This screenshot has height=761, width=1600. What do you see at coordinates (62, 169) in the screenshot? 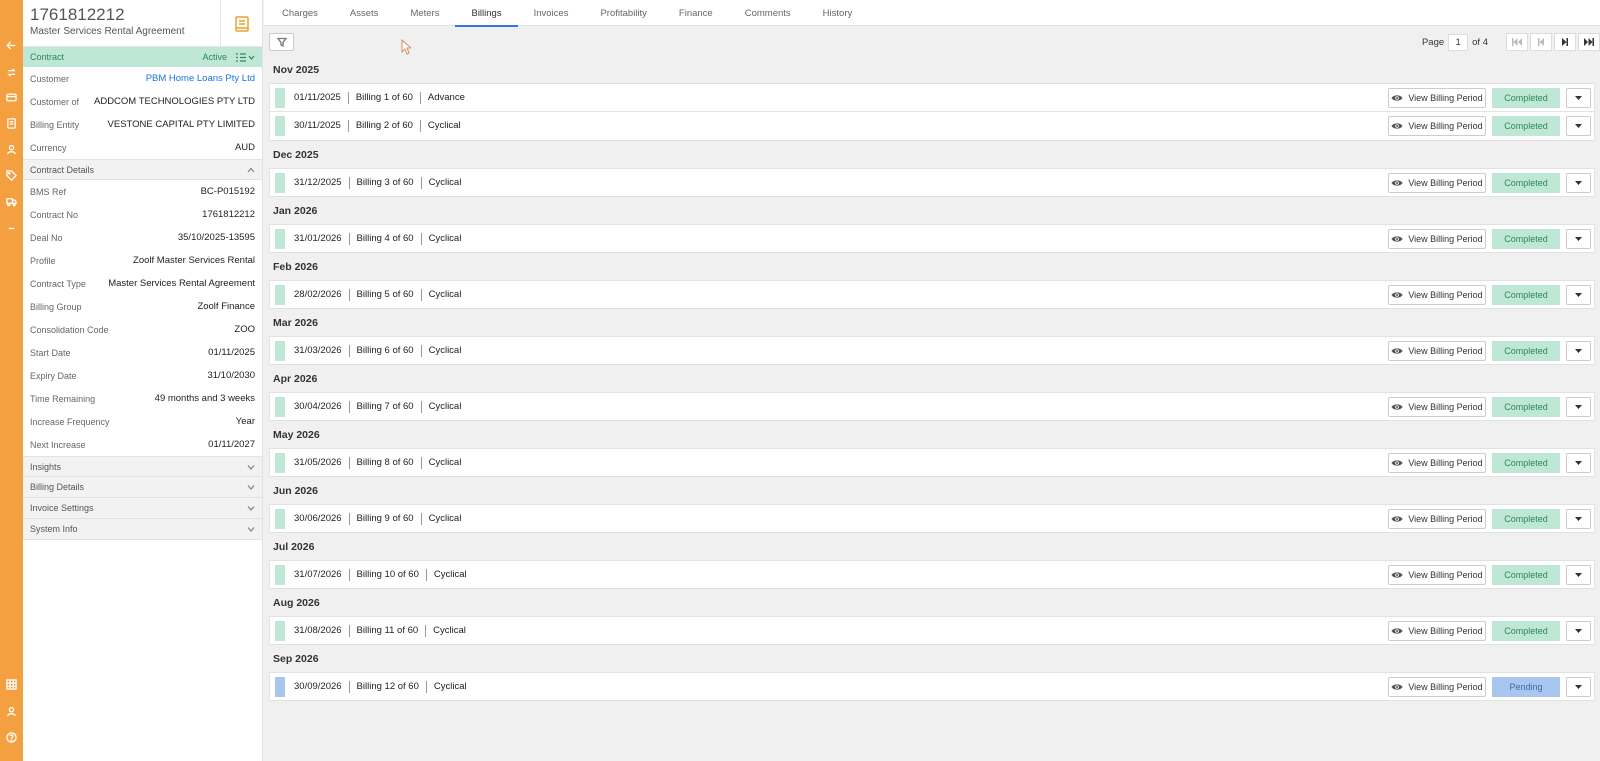
I see `section-title: Contract Details` at bounding box center [62, 169].